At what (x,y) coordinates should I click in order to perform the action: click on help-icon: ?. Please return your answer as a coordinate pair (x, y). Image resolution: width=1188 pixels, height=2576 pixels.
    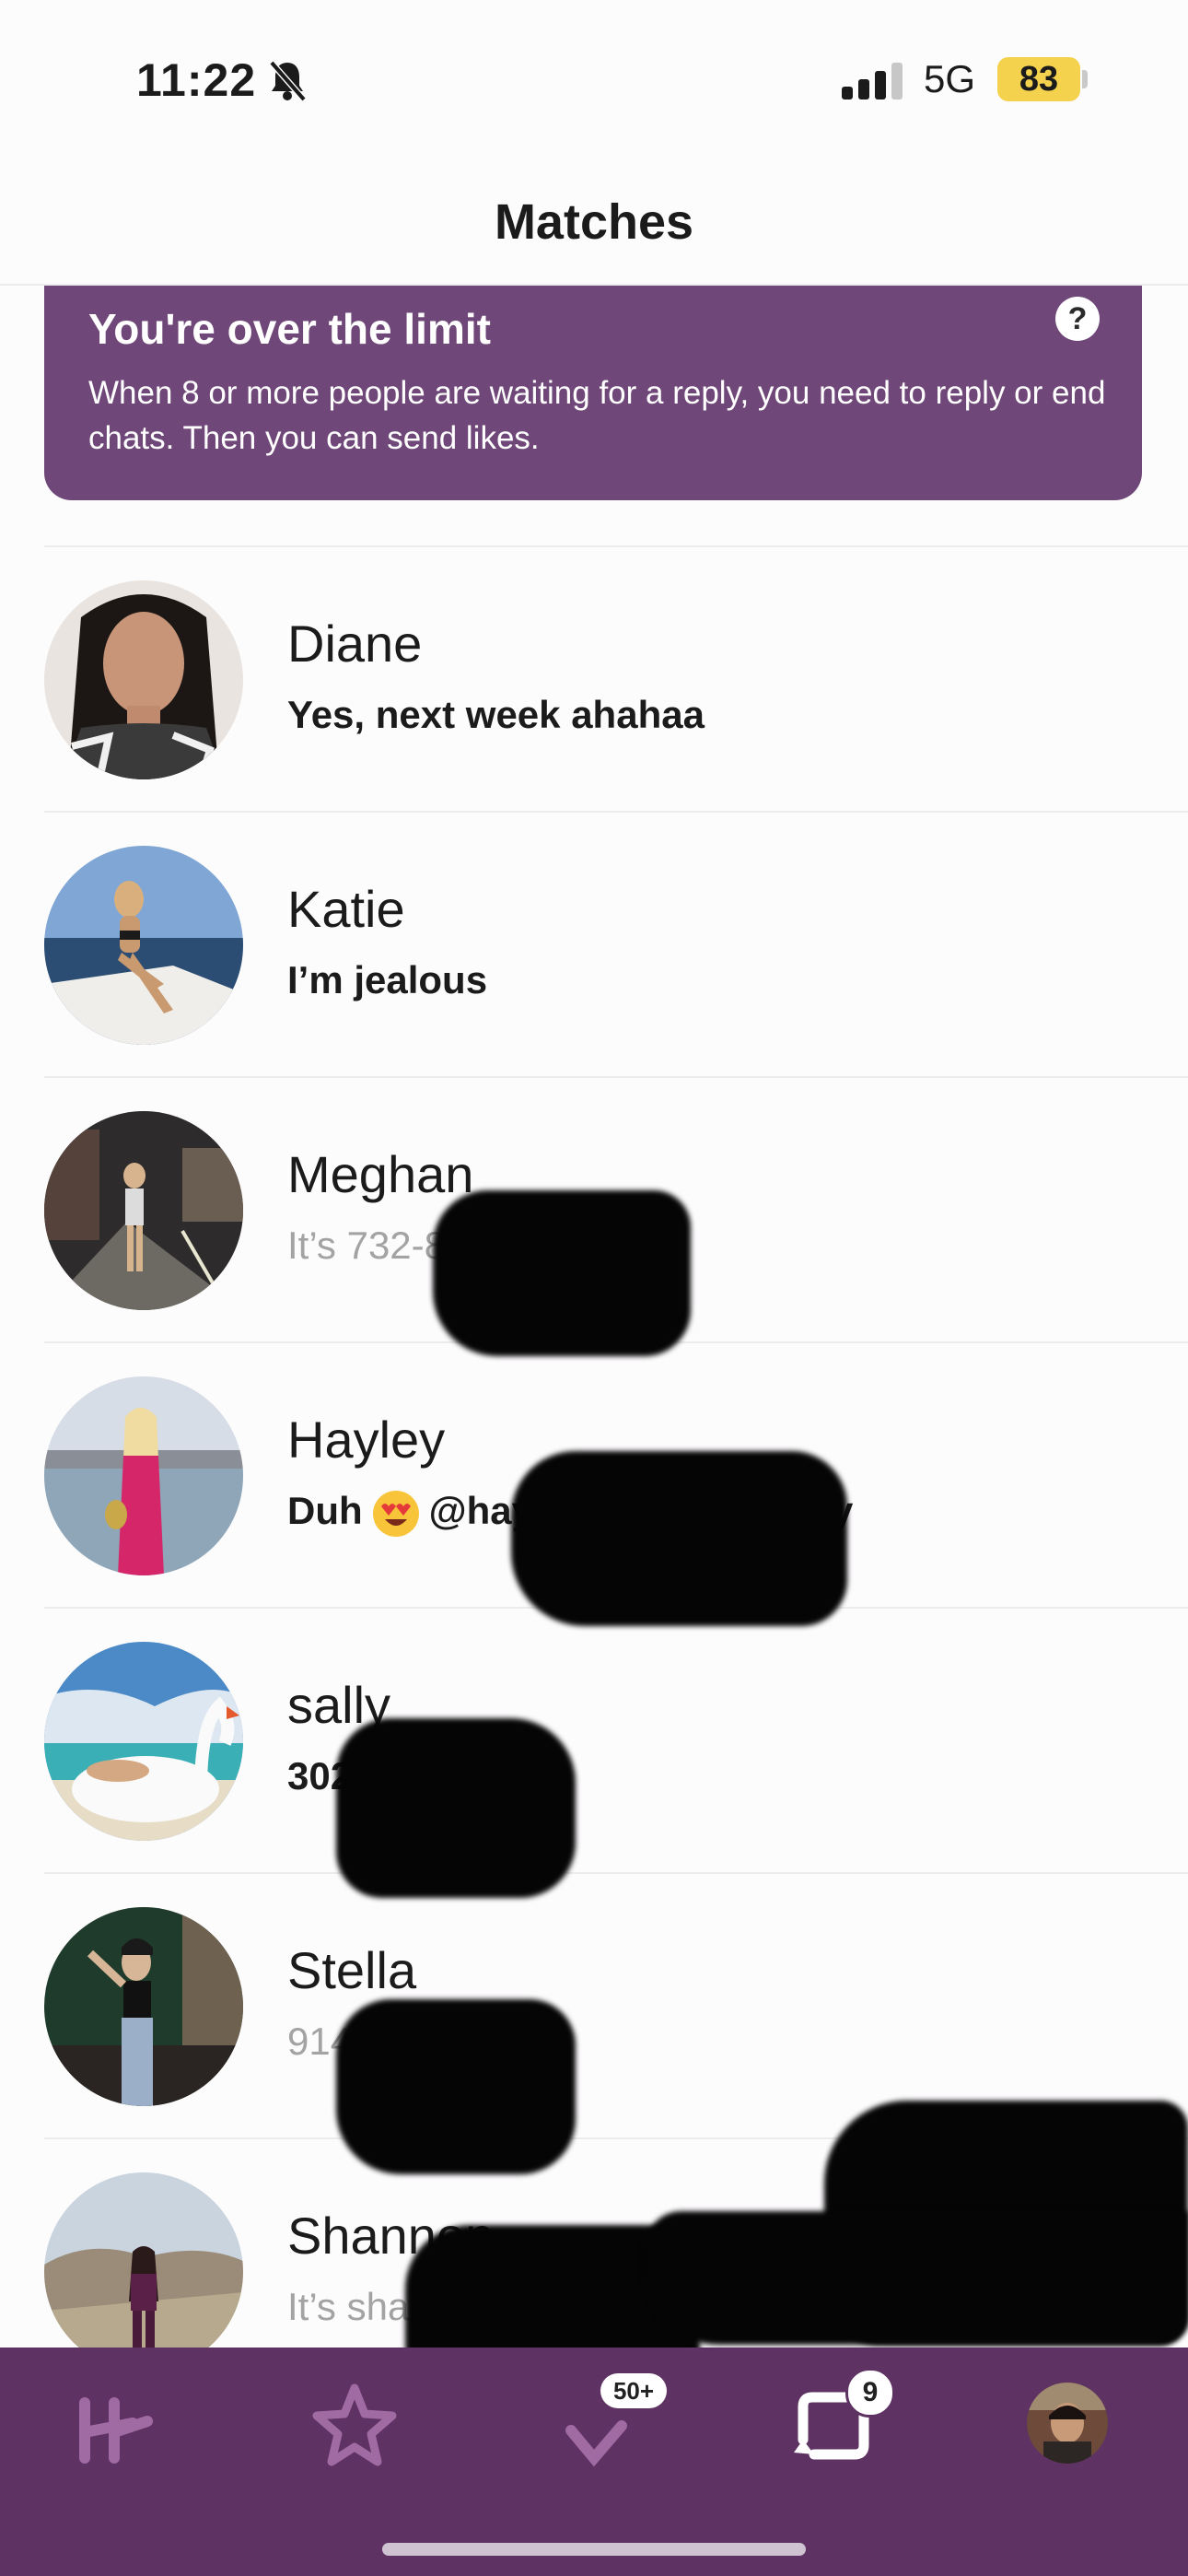
    Looking at the image, I should click on (1077, 319).